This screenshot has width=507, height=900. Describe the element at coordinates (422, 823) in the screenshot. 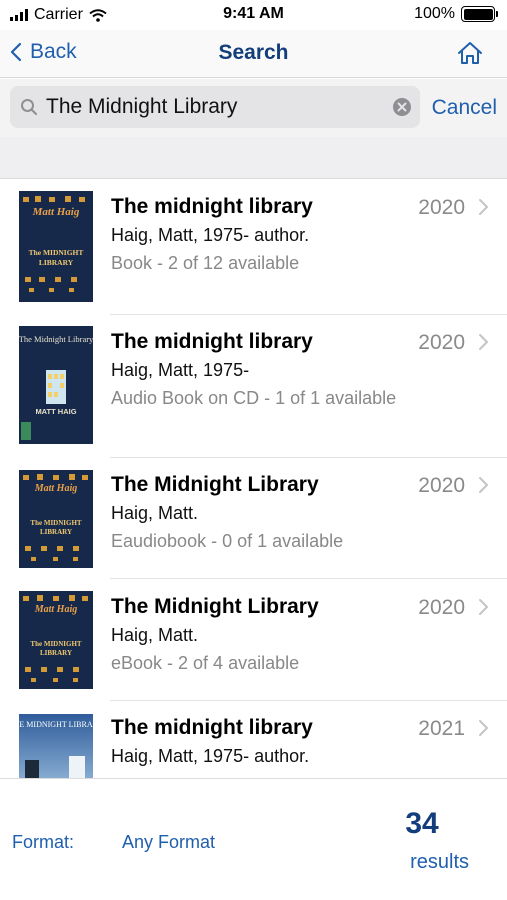

I see `results-count: 34` at that location.